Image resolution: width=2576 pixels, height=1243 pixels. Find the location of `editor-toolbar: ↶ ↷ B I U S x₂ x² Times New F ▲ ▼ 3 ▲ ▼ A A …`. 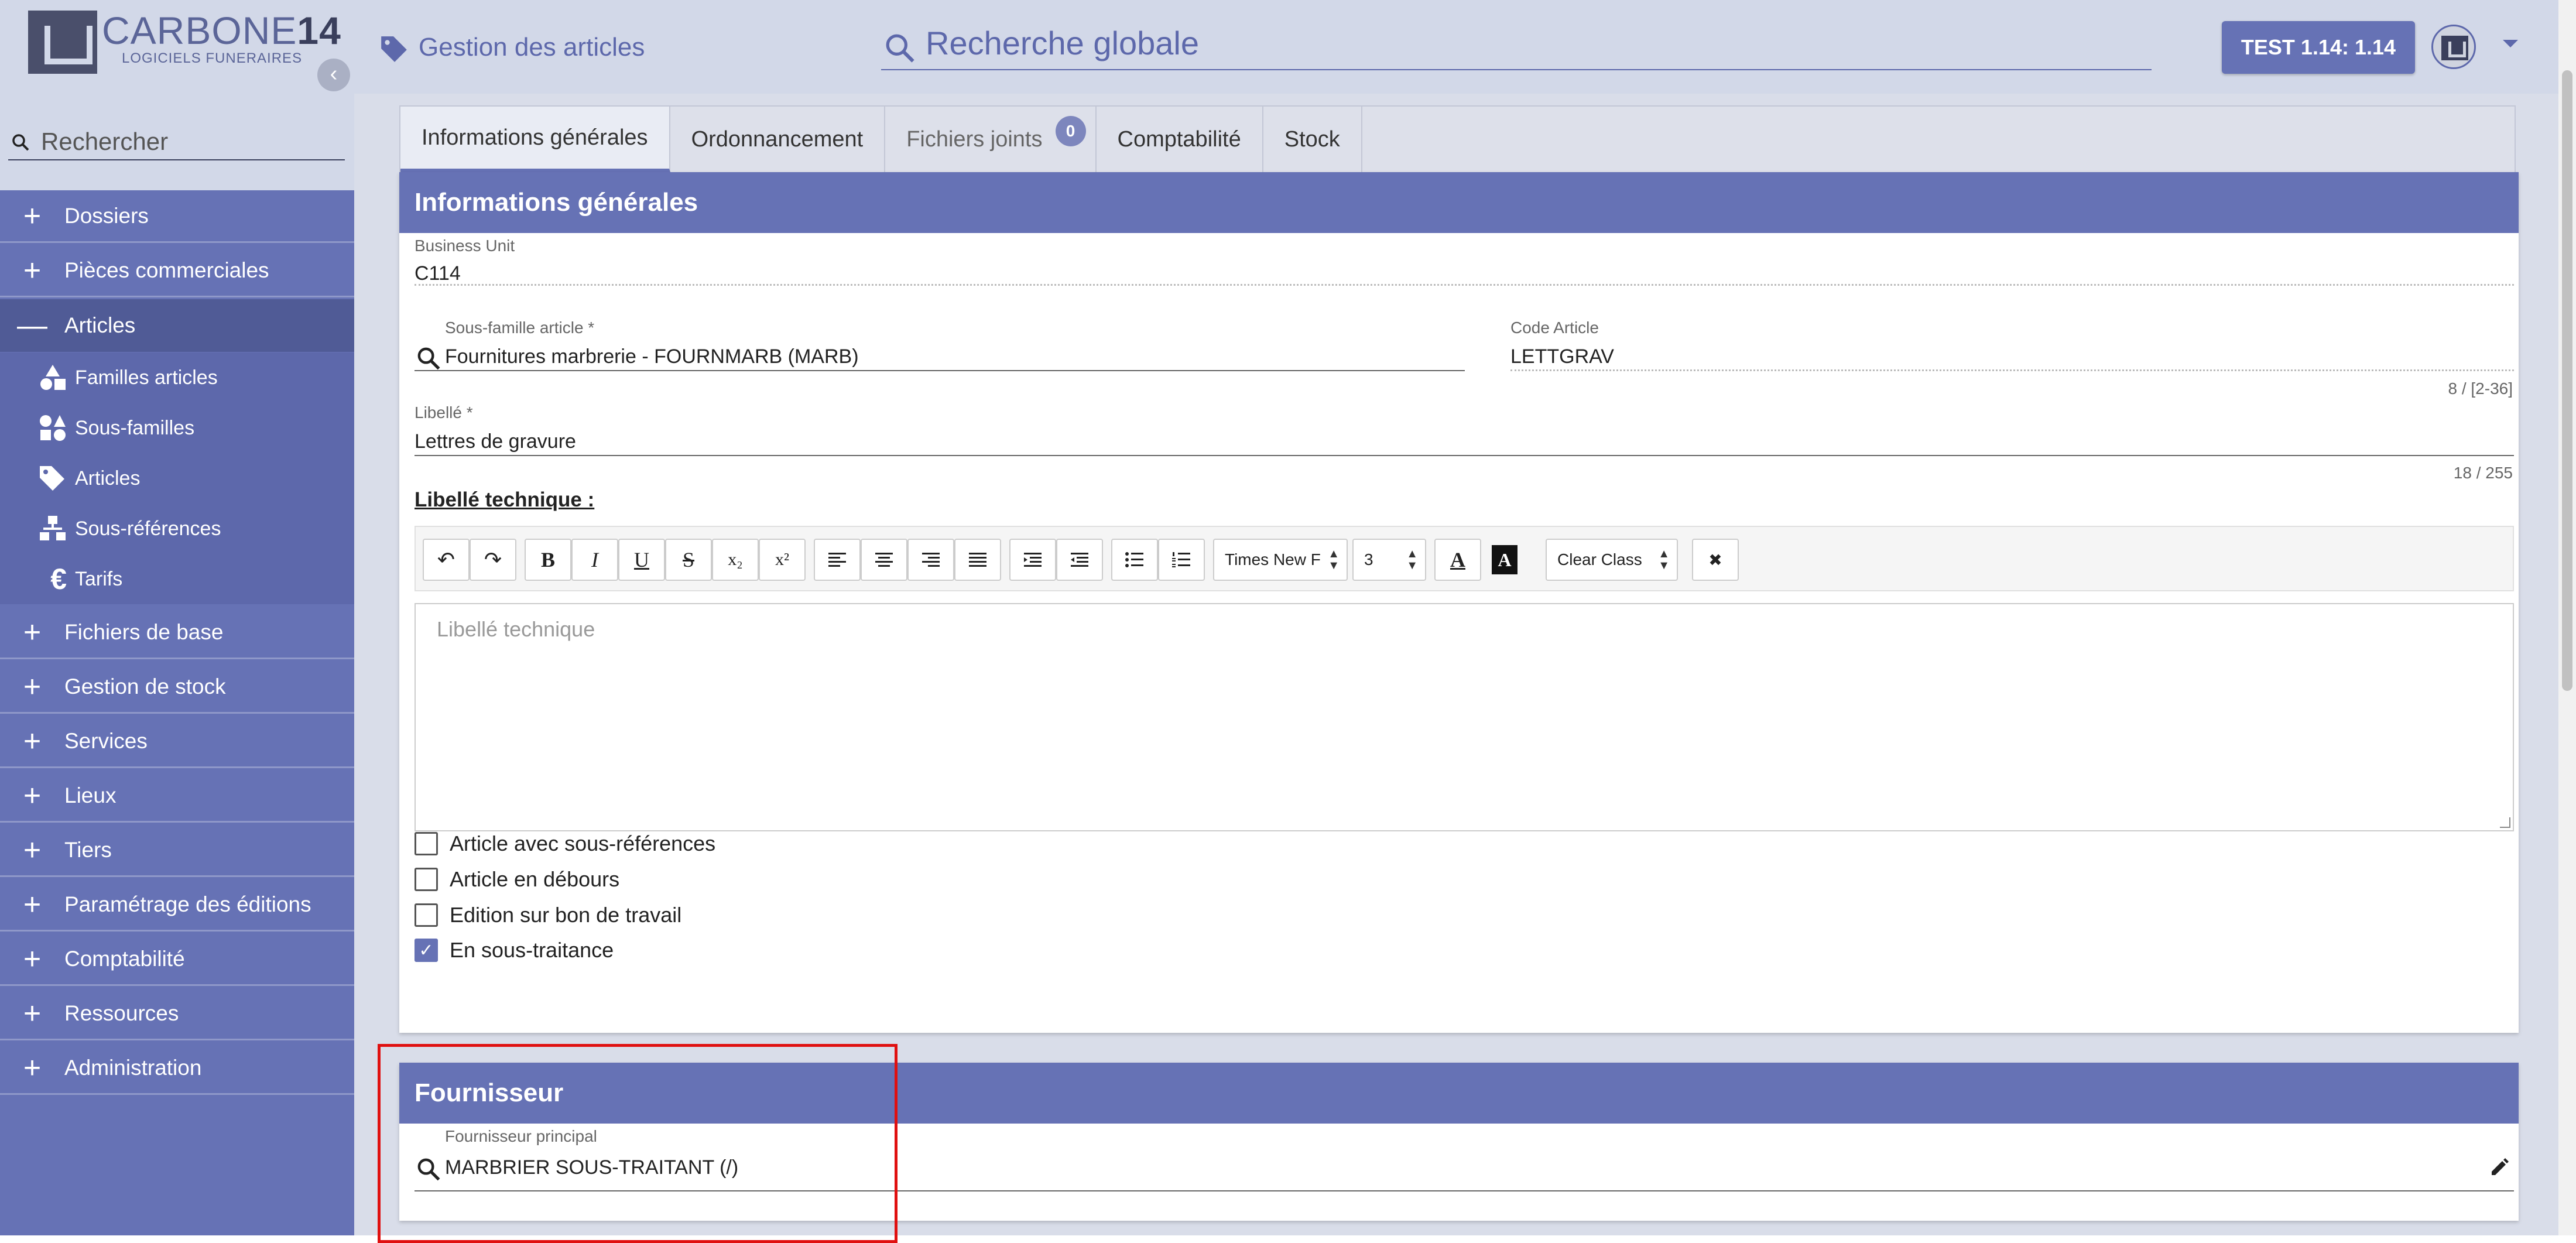

editor-toolbar: ↶ ↷ B I U S x₂ x² Times New F ▲ ▼ 3 ▲ ▼ A A … is located at coordinates (1464, 558).